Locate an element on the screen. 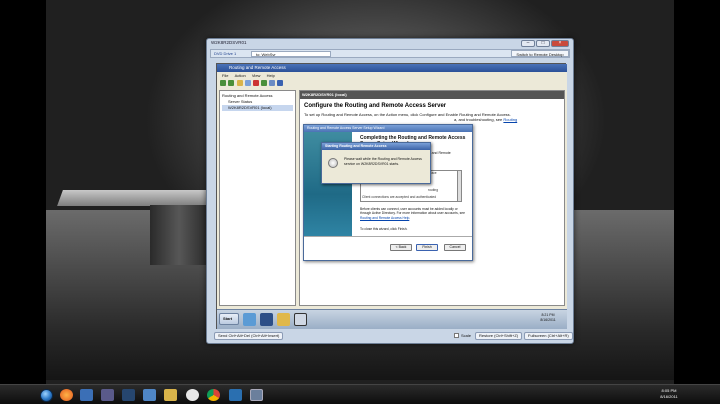 The image size is (720, 404). detail-text-2: a, and troubleshooting, see is located at coordinates (478, 119).